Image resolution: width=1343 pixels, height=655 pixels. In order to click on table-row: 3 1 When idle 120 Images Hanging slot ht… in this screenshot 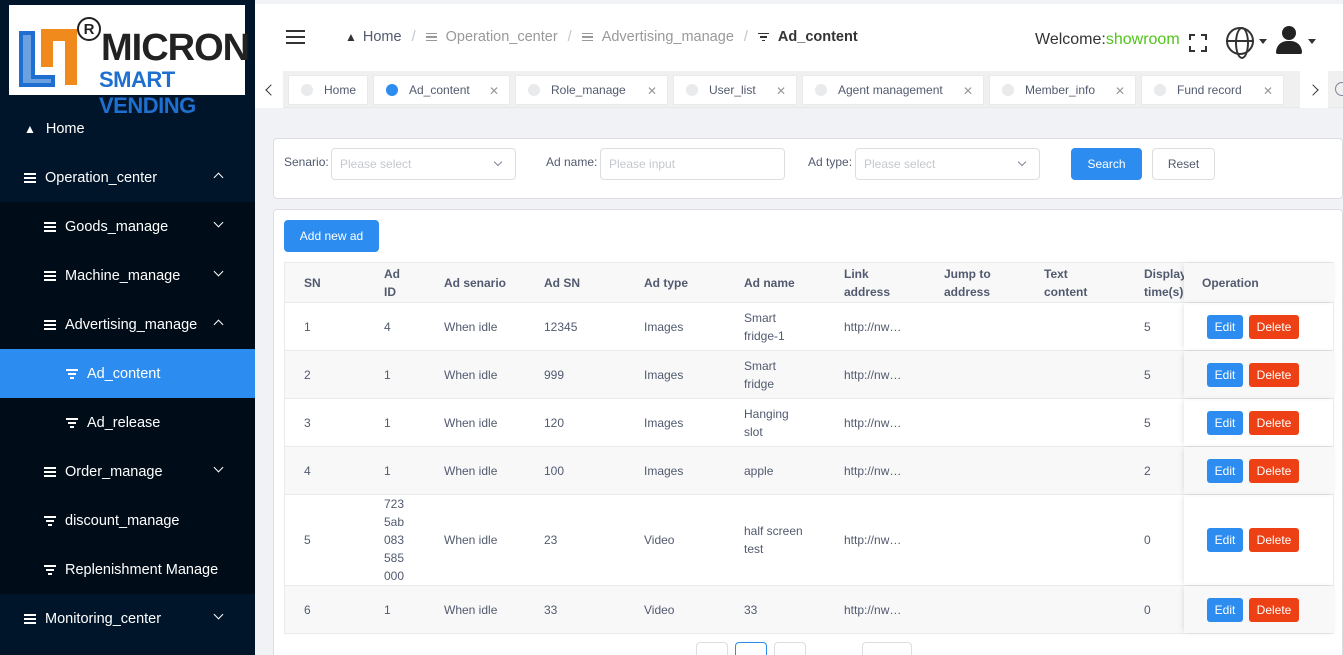, I will do `click(809, 423)`.